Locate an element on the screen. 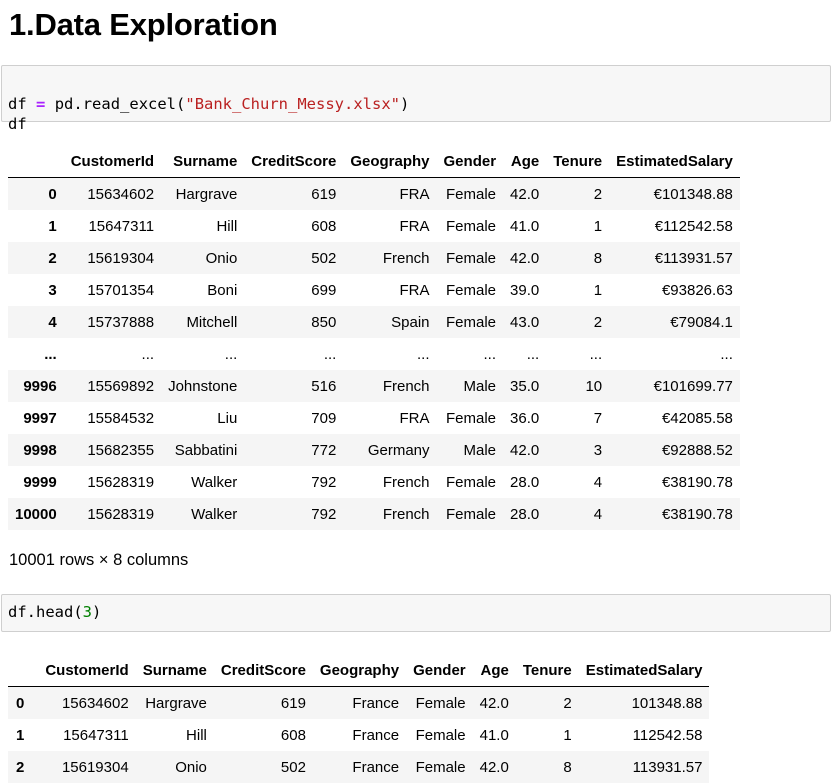 The image size is (831, 783). table-row: 1 15647311 Hill 608 FRA Female 41.0 1 €112542.58 is located at coordinates (374, 226).